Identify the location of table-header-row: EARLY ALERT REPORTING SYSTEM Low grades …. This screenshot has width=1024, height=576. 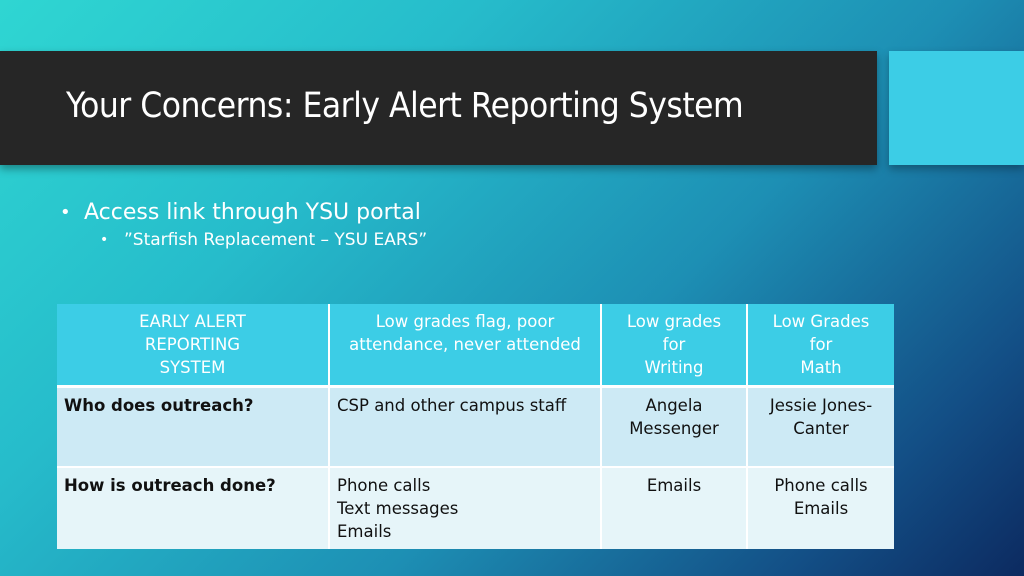
(475, 346).